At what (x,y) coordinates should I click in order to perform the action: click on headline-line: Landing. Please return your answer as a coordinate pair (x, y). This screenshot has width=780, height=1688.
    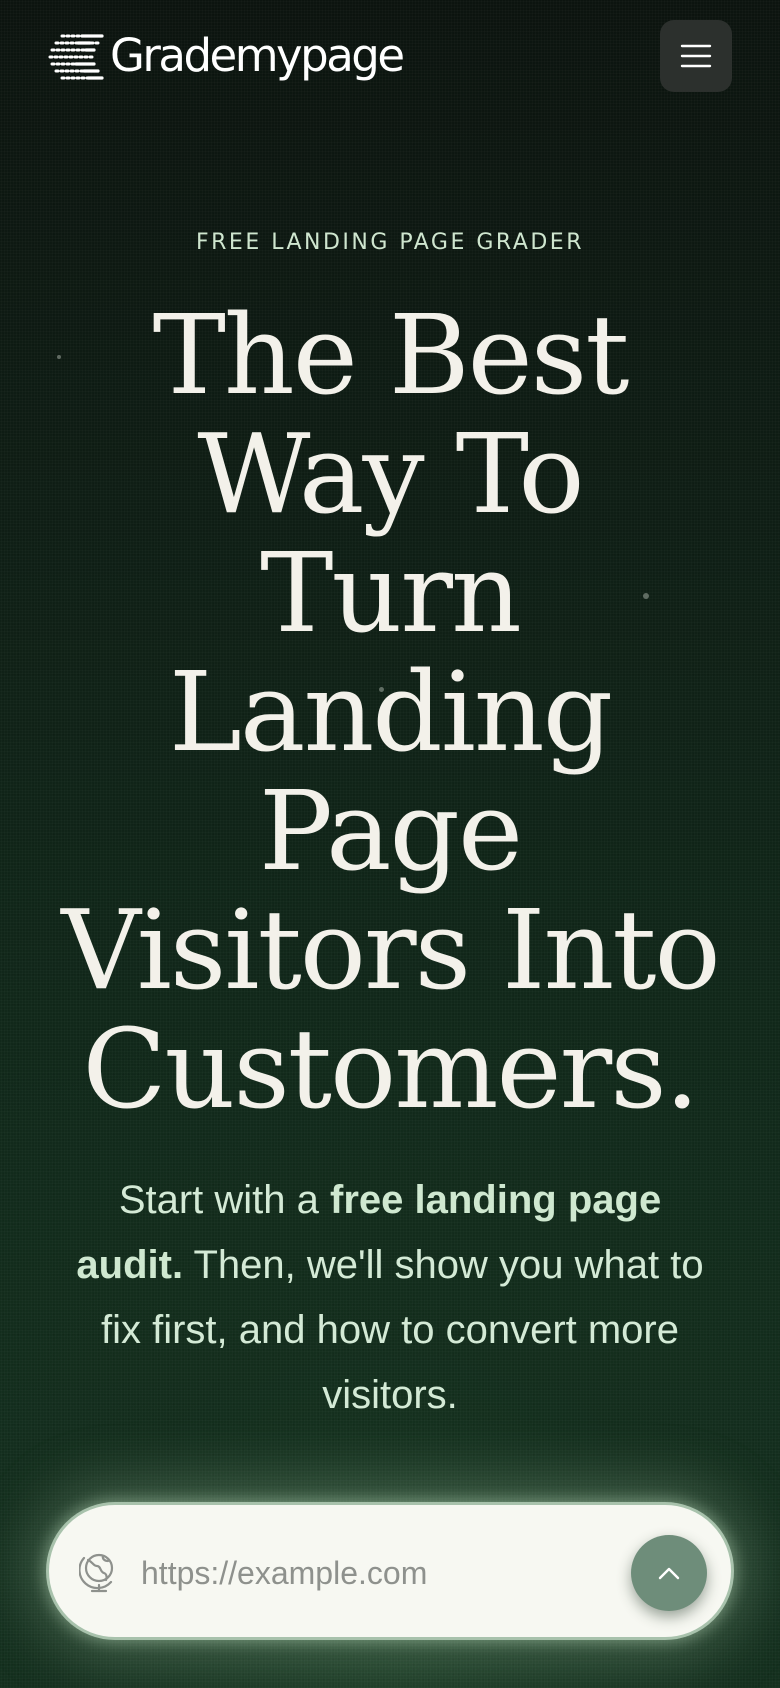
    Looking at the image, I should click on (390, 712).